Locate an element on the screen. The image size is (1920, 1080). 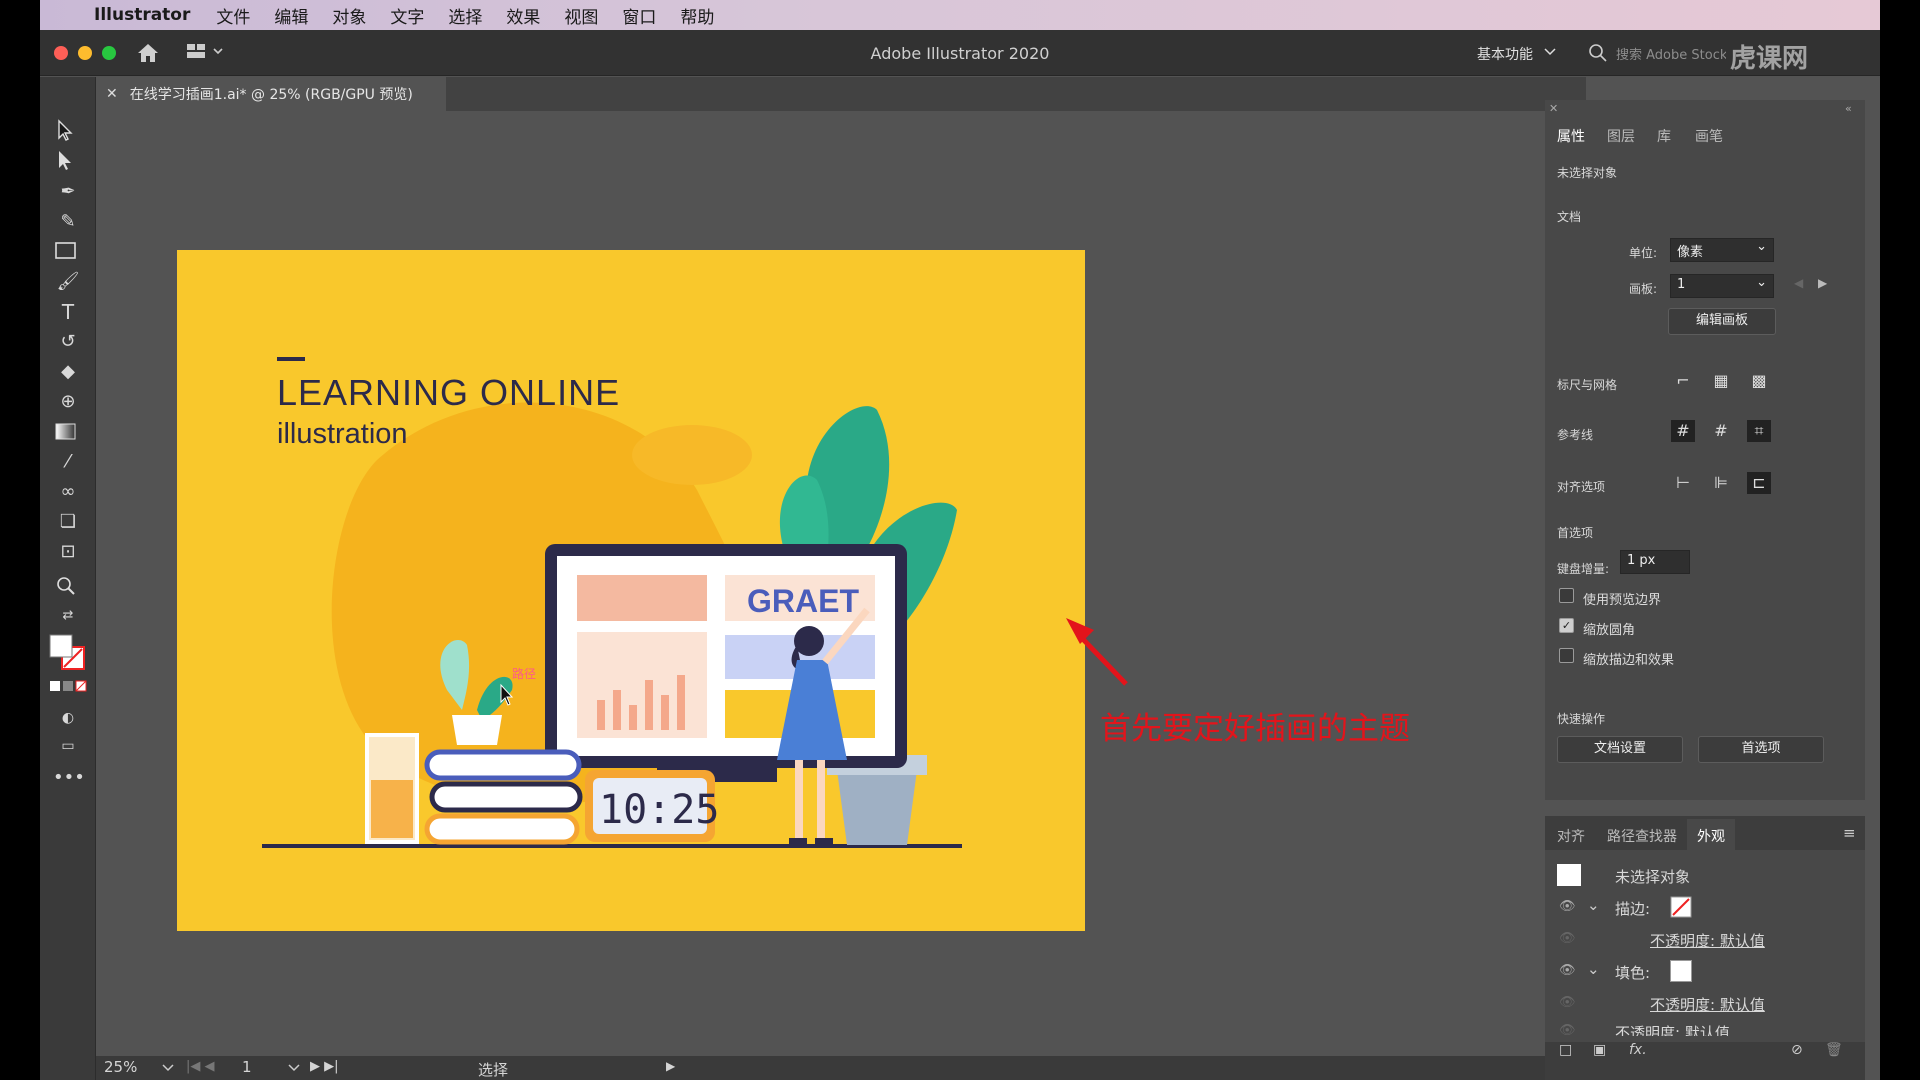
use-preview-bounds-checkbox is located at coordinates (1566, 595).